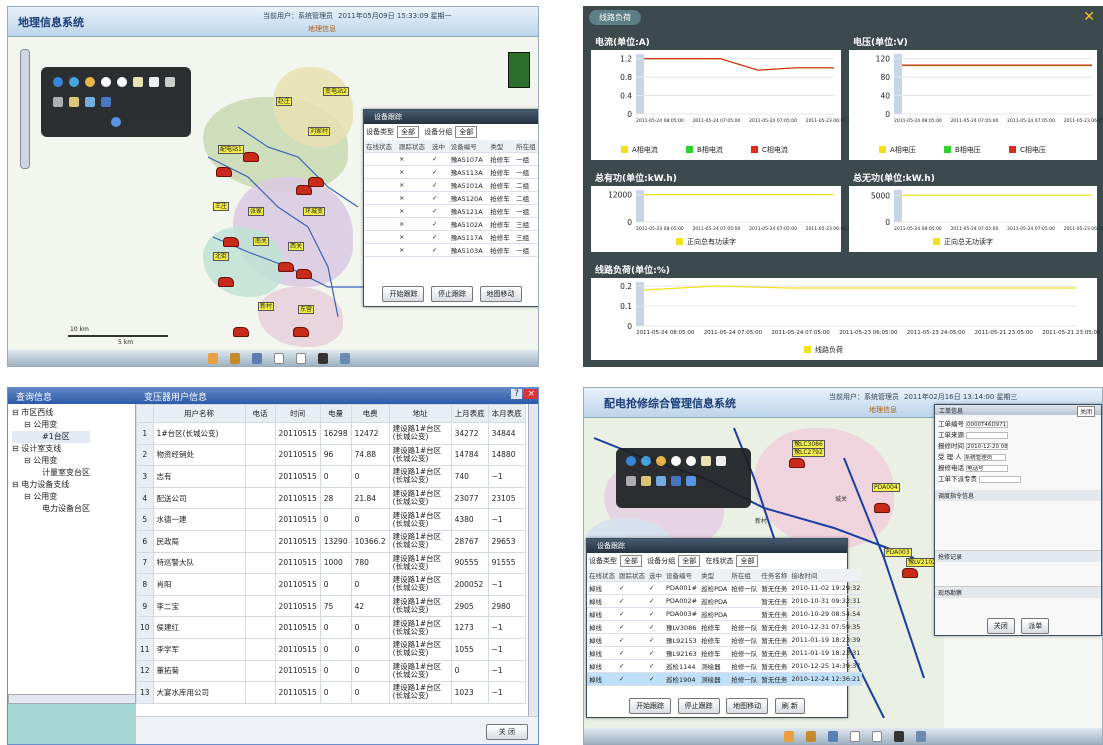  I want to click on measure-icon, so click(170, 82).